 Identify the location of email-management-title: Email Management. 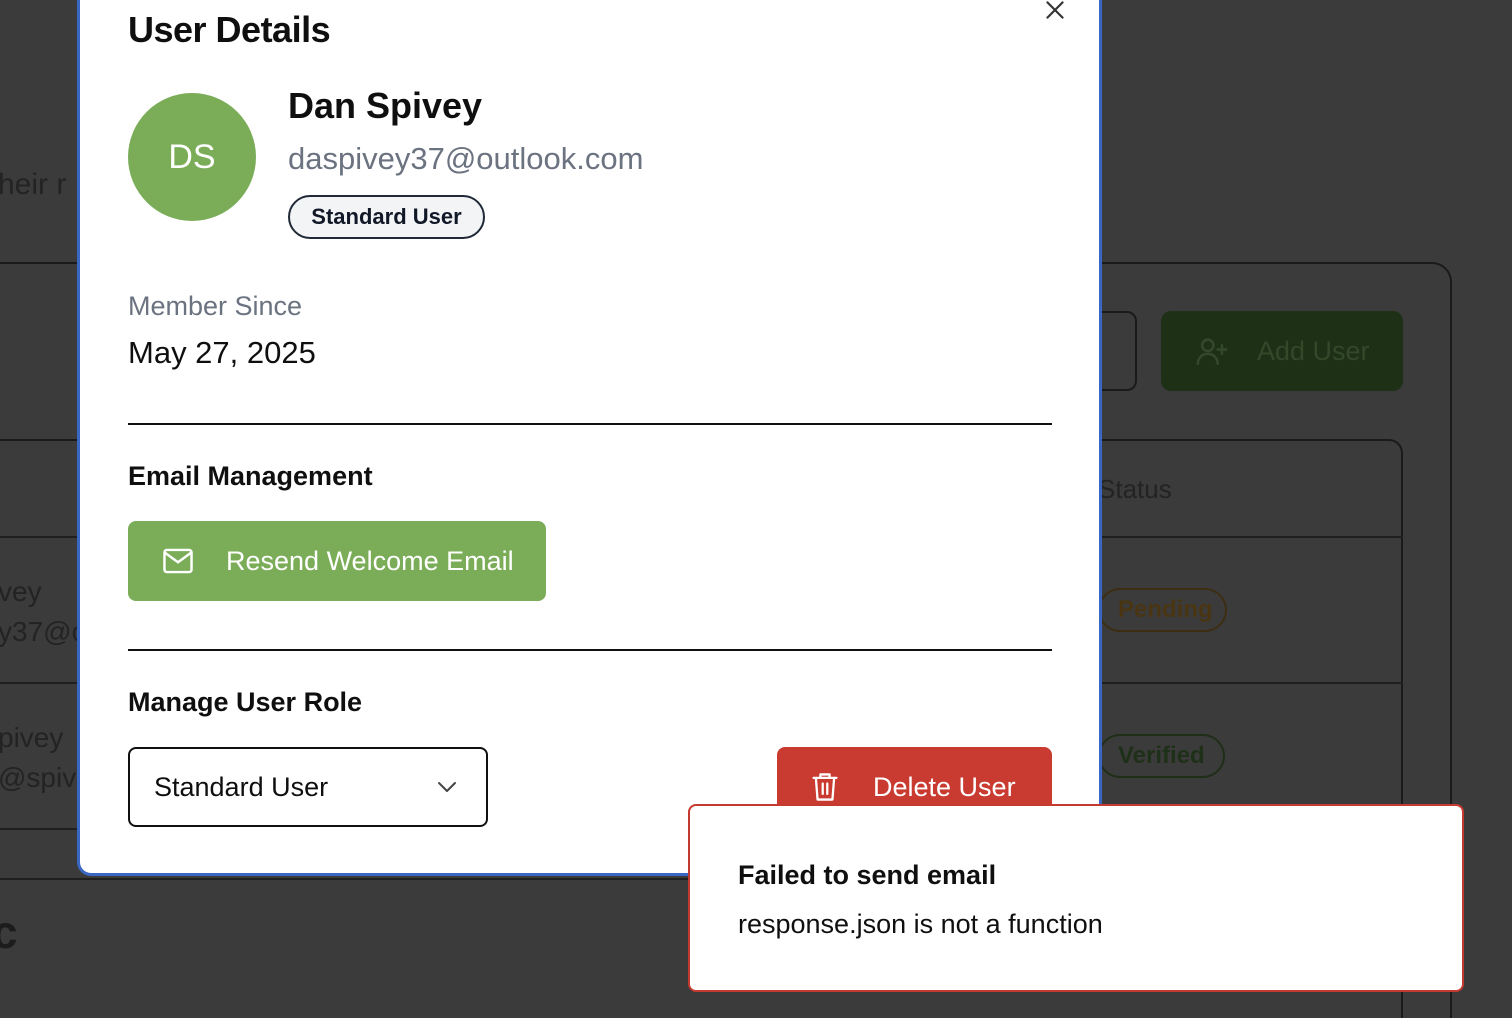
(250, 476).